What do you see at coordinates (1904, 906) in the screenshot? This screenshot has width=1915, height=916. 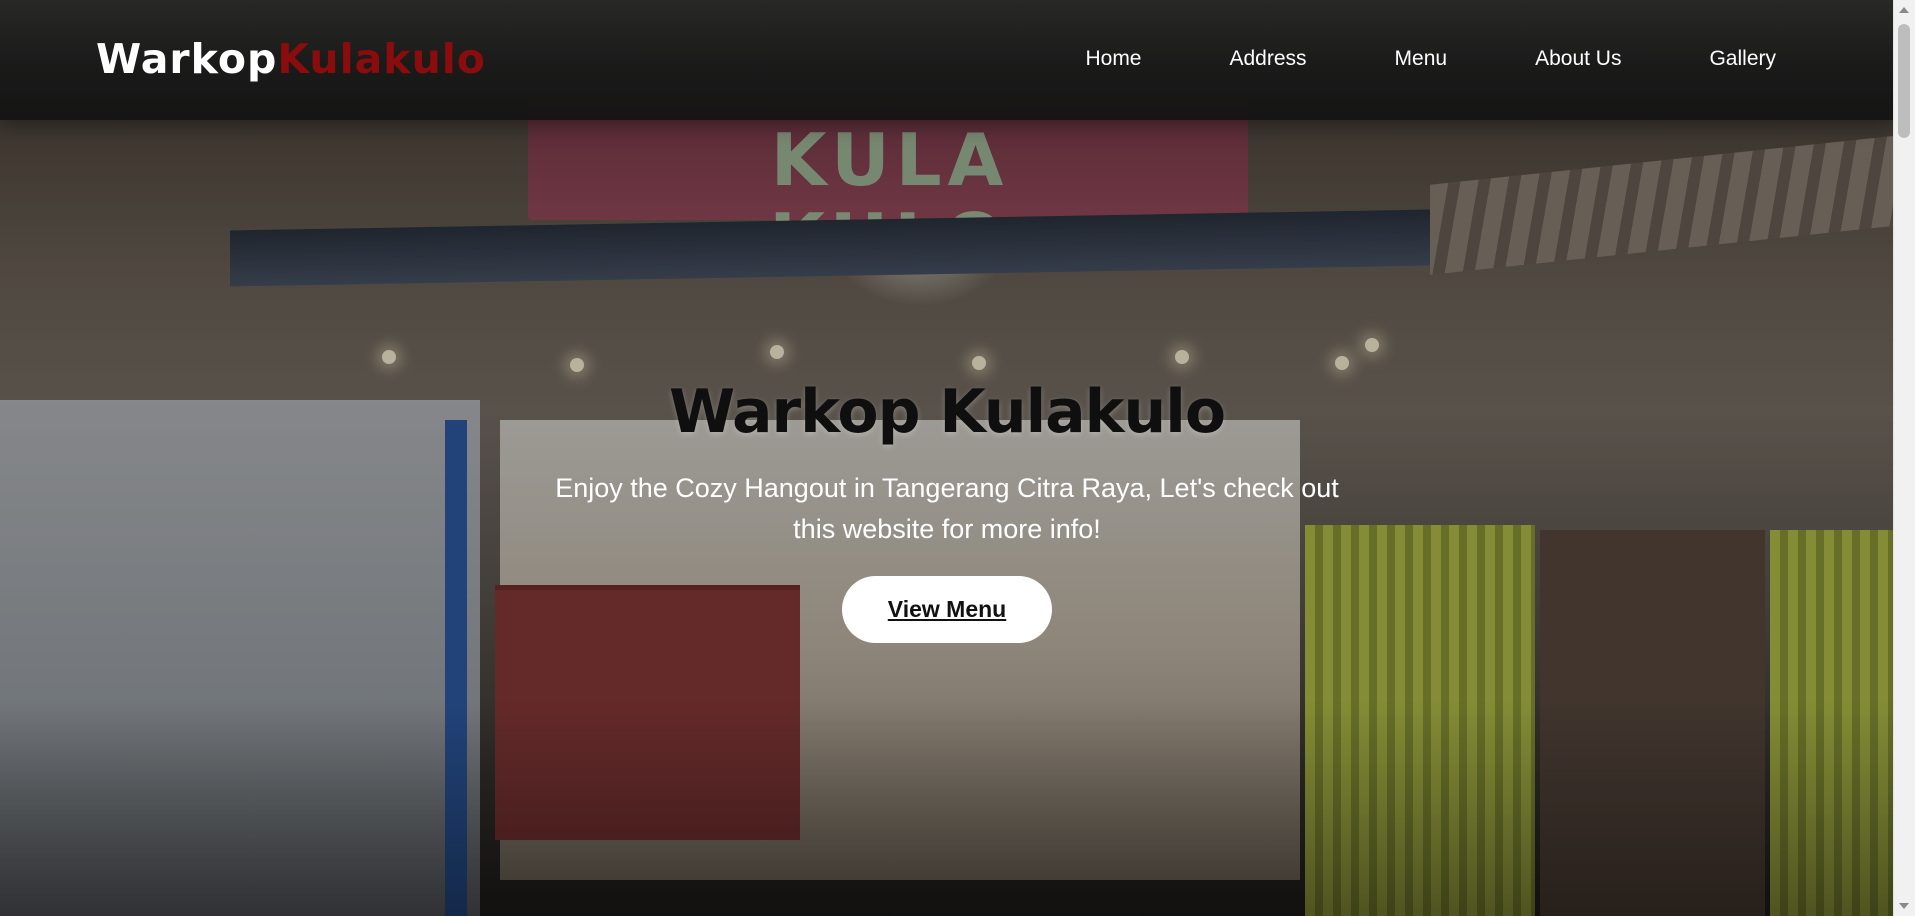 I see `scroll-down-arrow-icon` at bounding box center [1904, 906].